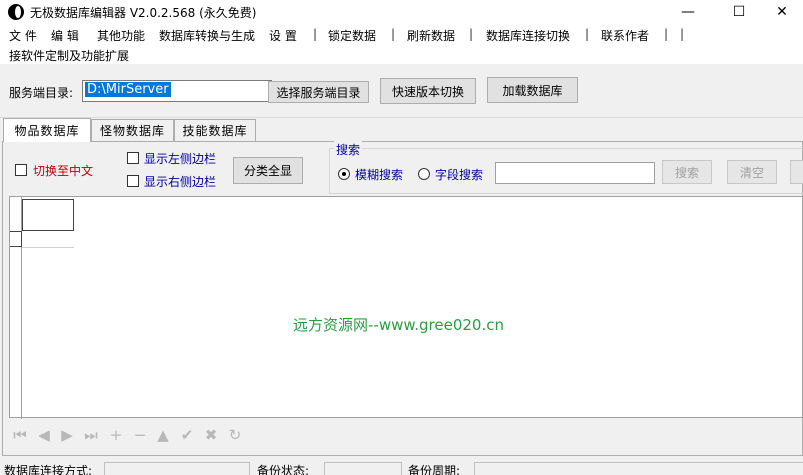  Describe the element at coordinates (65, 35) in the screenshot. I see `menu-edit: 编 辑` at that location.